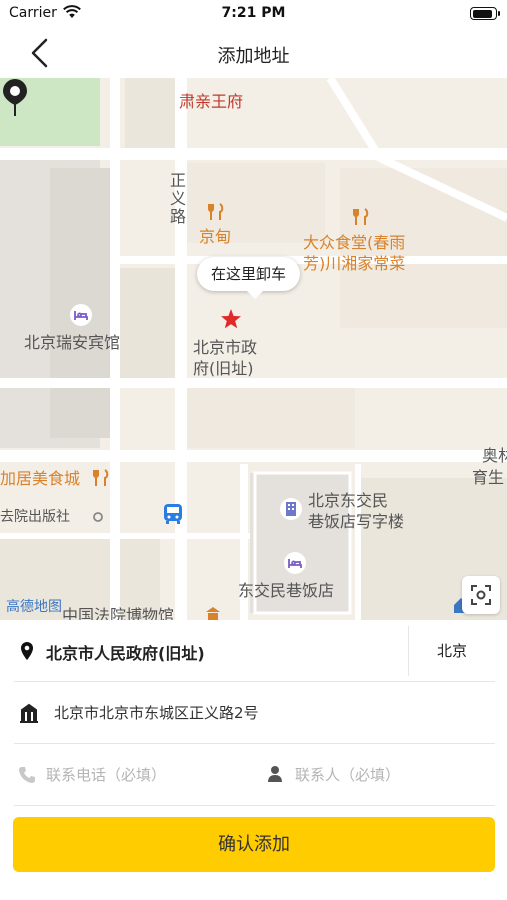 Image resolution: width=507 pixels, height=900 pixels. Describe the element at coordinates (118, 613) in the screenshot. I see `map-label-court-museum: 中国法院博物馆` at that location.